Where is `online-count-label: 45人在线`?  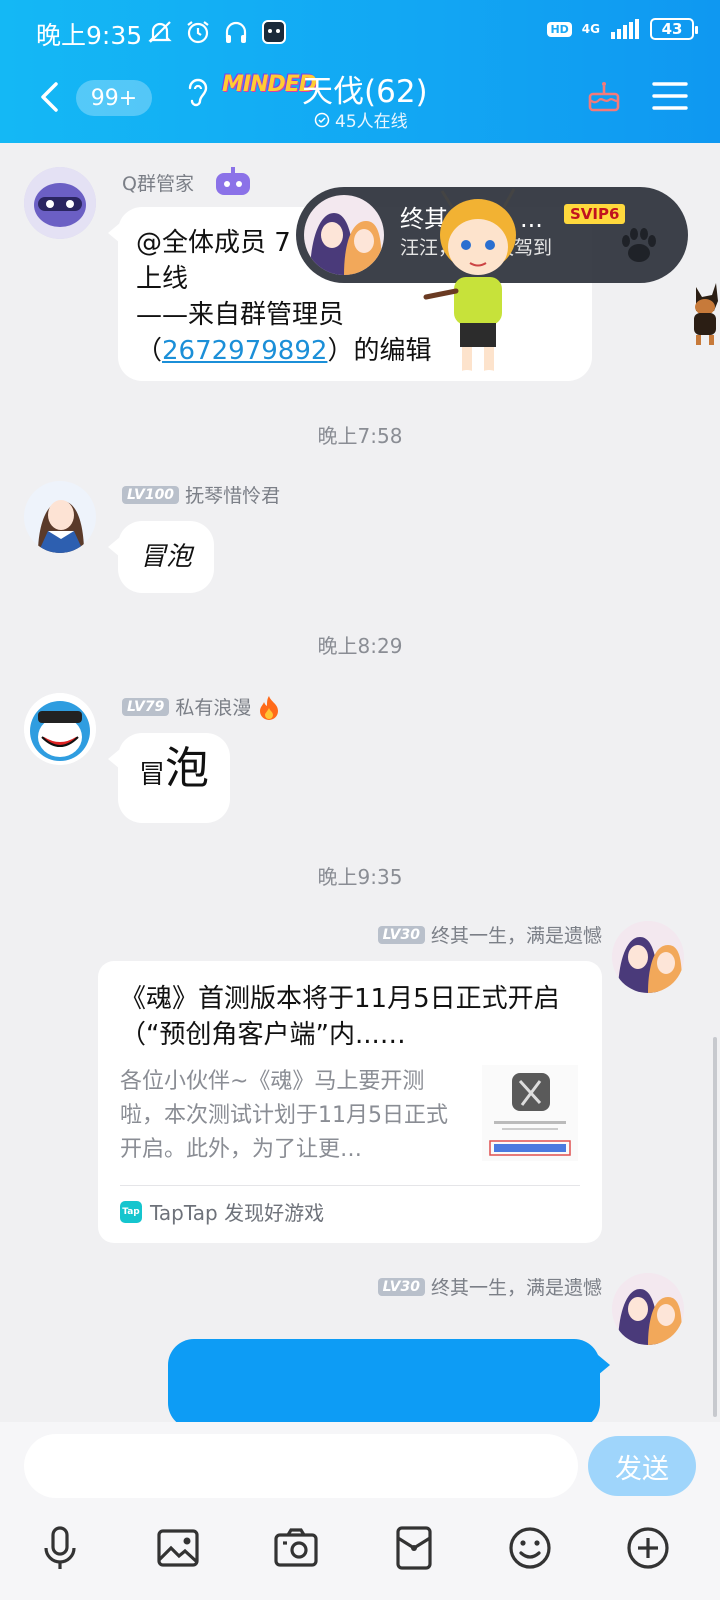 online-count-label: 45人在线 is located at coordinates (371, 122).